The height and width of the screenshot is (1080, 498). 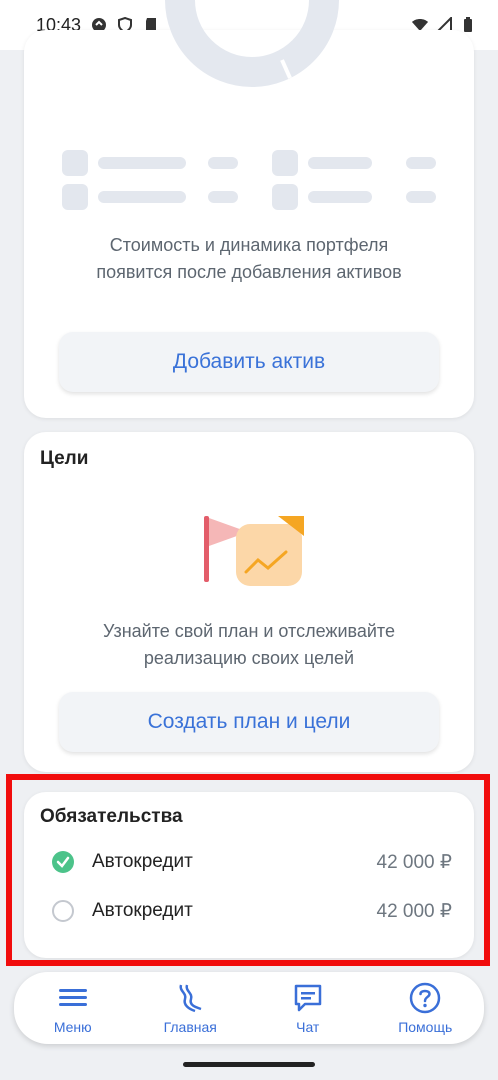 What do you see at coordinates (111, 816) in the screenshot?
I see `liabilities-title: Обязательства` at bounding box center [111, 816].